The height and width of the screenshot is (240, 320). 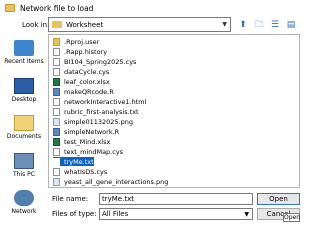 What do you see at coordinates (176, 214) in the screenshot?
I see `filetype-dropdown: All Files ▼` at bounding box center [176, 214].